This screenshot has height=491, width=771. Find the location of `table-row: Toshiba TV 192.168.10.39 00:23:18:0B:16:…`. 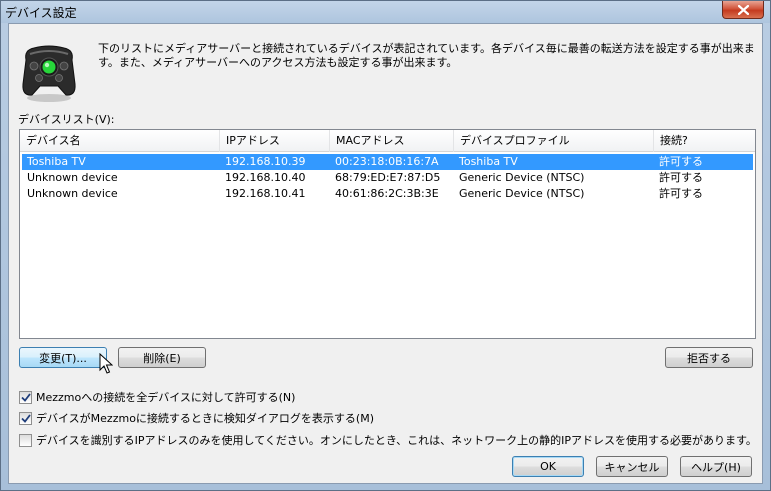

table-row: Toshiba TV 192.168.10.39 00:23:18:0B:16:… is located at coordinates (387, 162).